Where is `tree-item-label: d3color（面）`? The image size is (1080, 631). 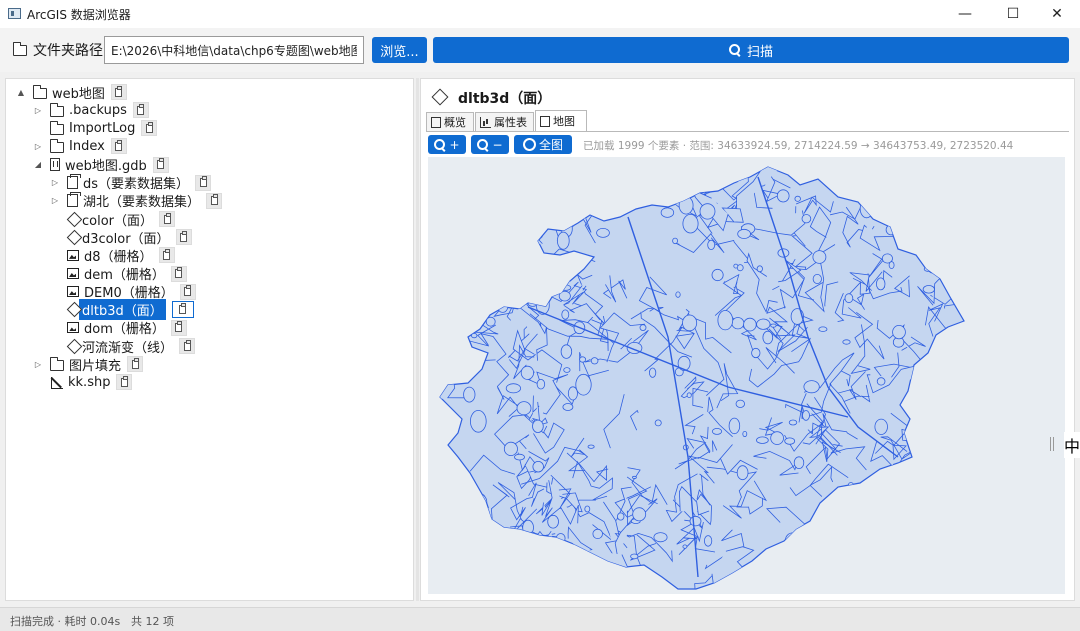 tree-item-label: d3color（面） is located at coordinates (126, 239).